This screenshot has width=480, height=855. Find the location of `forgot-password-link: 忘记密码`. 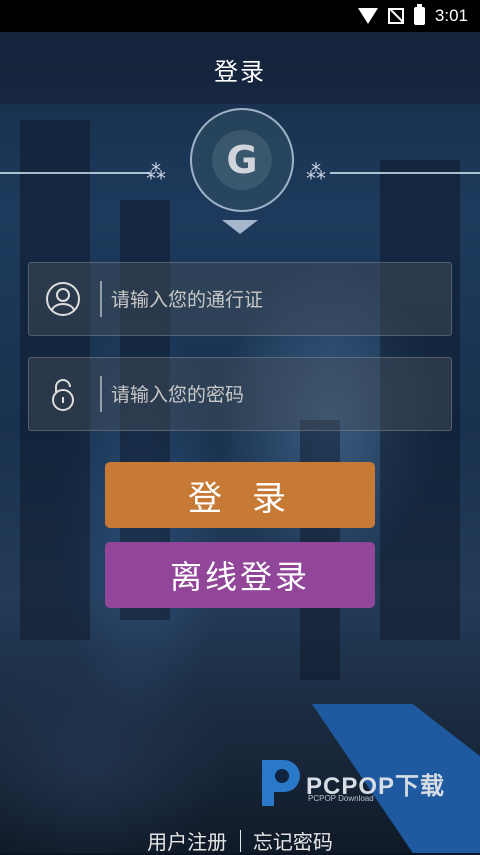

forgot-password-link: 忘记密码 is located at coordinates (293, 840).